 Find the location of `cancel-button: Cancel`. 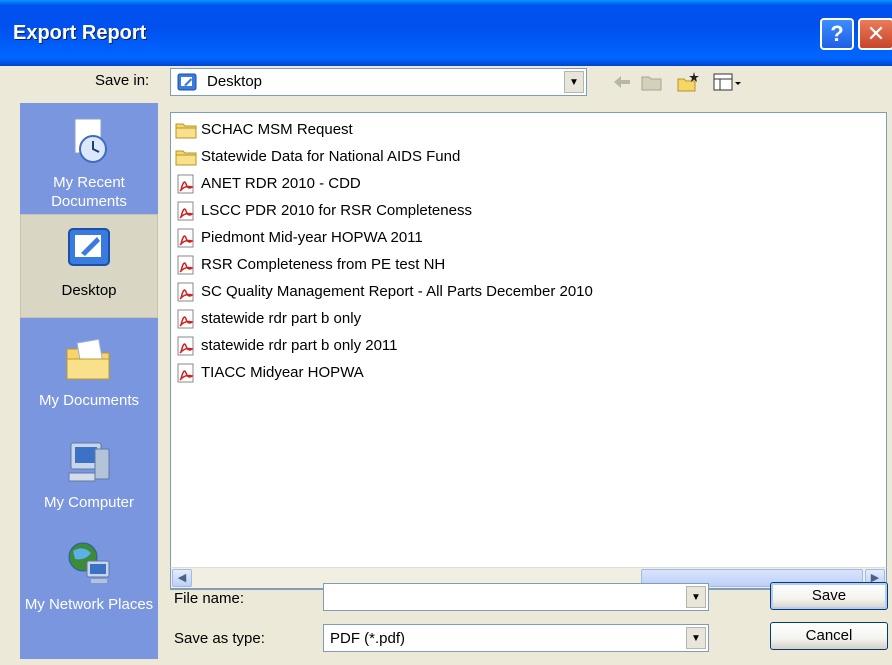

cancel-button: Cancel is located at coordinates (829, 636).